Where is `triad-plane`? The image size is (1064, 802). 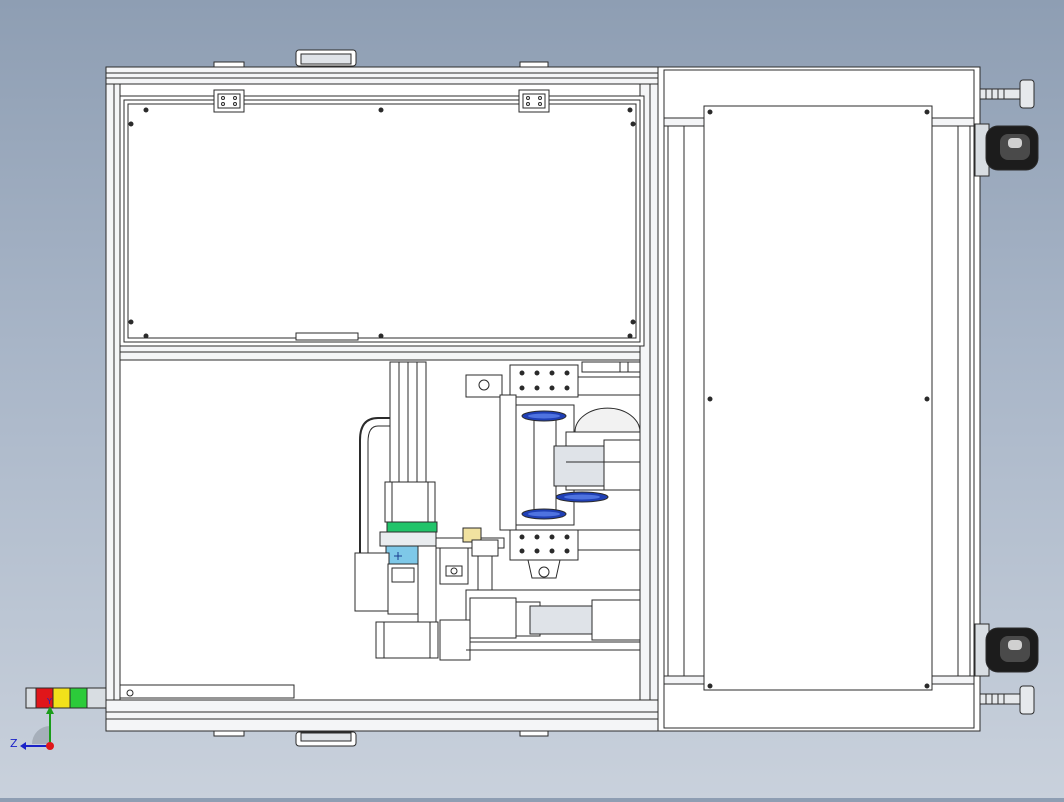
triad-plane is located at coordinates (41, 735).